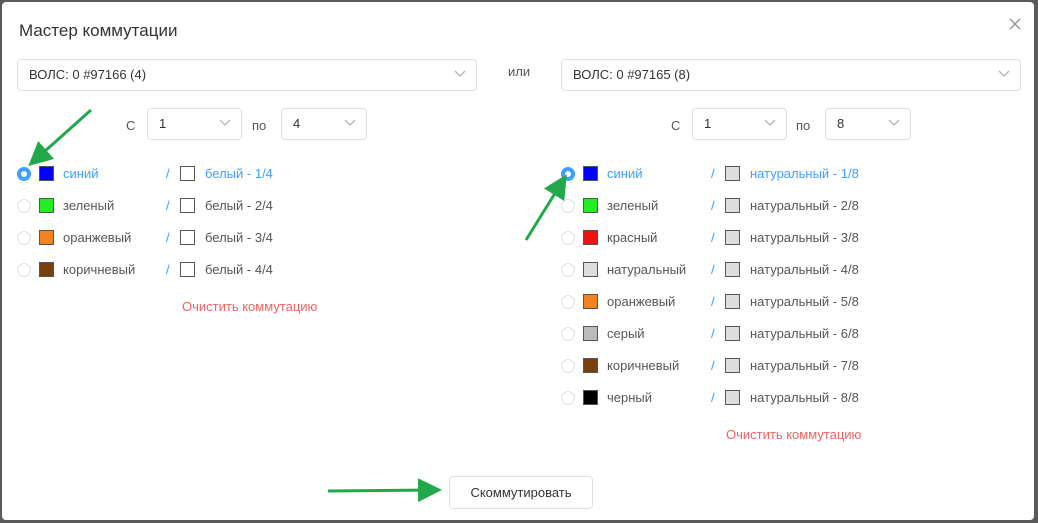 The height and width of the screenshot is (523, 1038). Describe the element at coordinates (239, 237) in the screenshot. I see `fiber-label: белый - 3/4` at that location.